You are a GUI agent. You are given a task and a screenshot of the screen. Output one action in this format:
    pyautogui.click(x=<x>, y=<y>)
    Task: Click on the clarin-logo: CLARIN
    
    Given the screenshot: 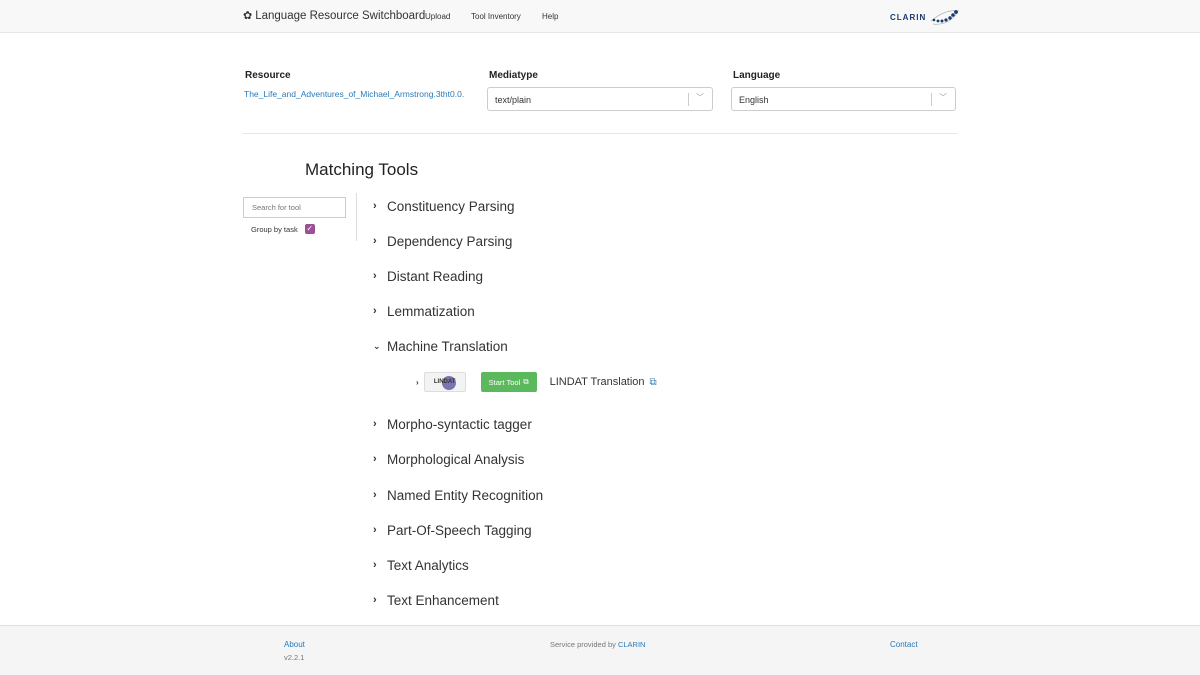 What is the action you would take?
    pyautogui.click(x=927, y=17)
    